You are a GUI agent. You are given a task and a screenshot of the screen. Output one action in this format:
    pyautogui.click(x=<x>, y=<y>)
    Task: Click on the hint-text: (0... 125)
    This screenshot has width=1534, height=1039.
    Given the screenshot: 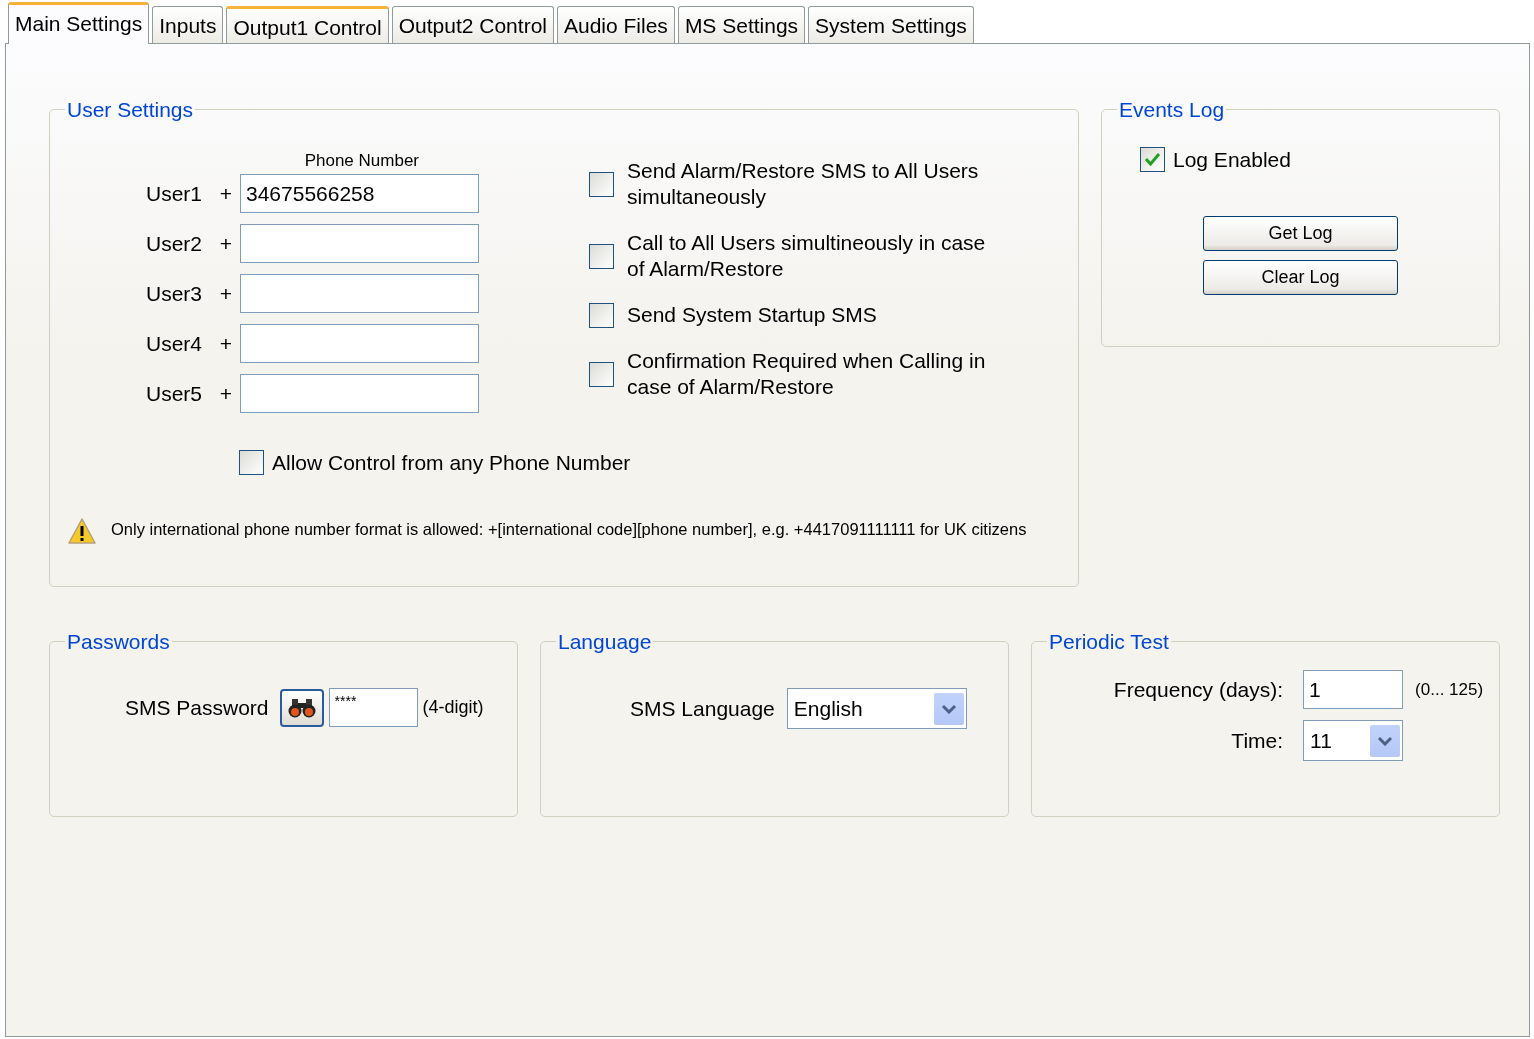 What is the action you would take?
    pyautogui.click(x=1450, y=689)
    